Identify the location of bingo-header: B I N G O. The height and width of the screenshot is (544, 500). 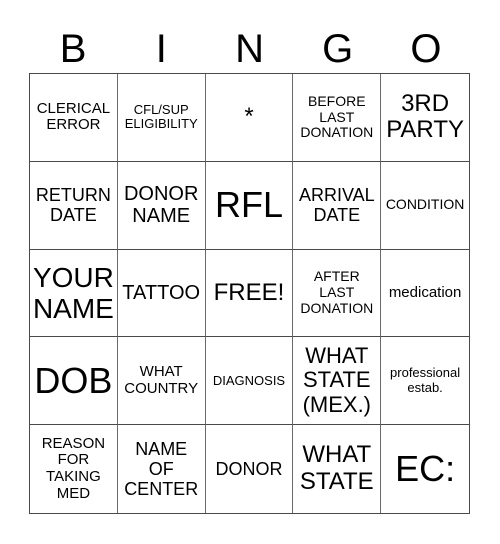
(249, 49).